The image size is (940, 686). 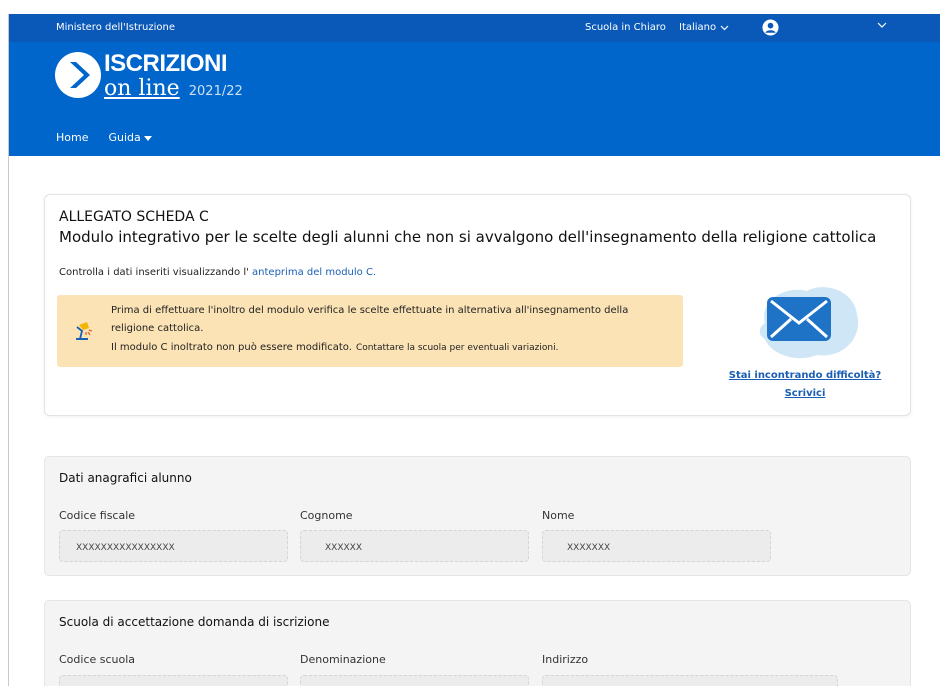 What do you see at coordinates (173, 680) in the screenshot?
I see `codice-scuola-field` at bounding box center [173, 680].